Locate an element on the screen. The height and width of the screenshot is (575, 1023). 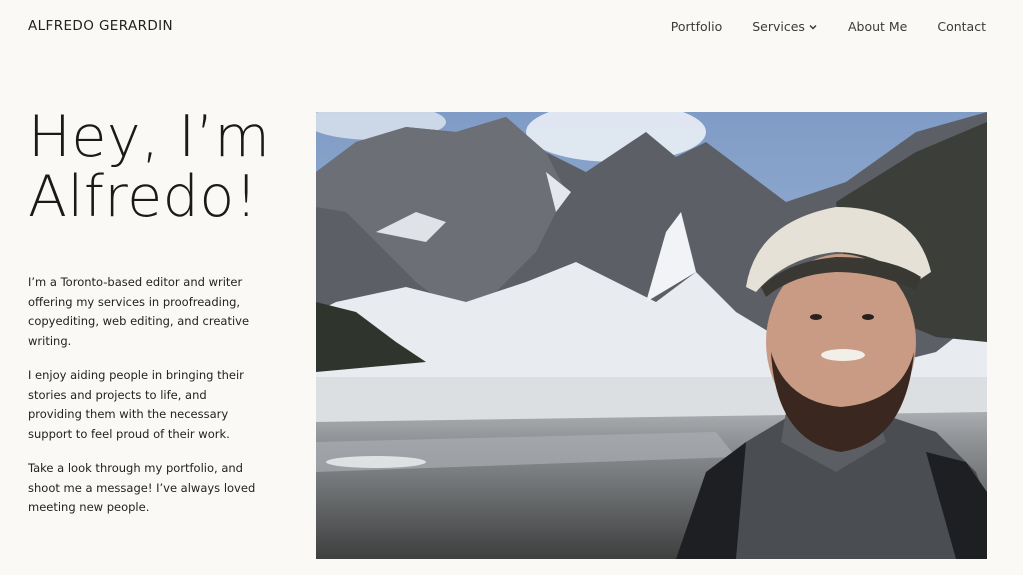
nav-item-portfolio: Portfolio is located at coordinates (696, 26).